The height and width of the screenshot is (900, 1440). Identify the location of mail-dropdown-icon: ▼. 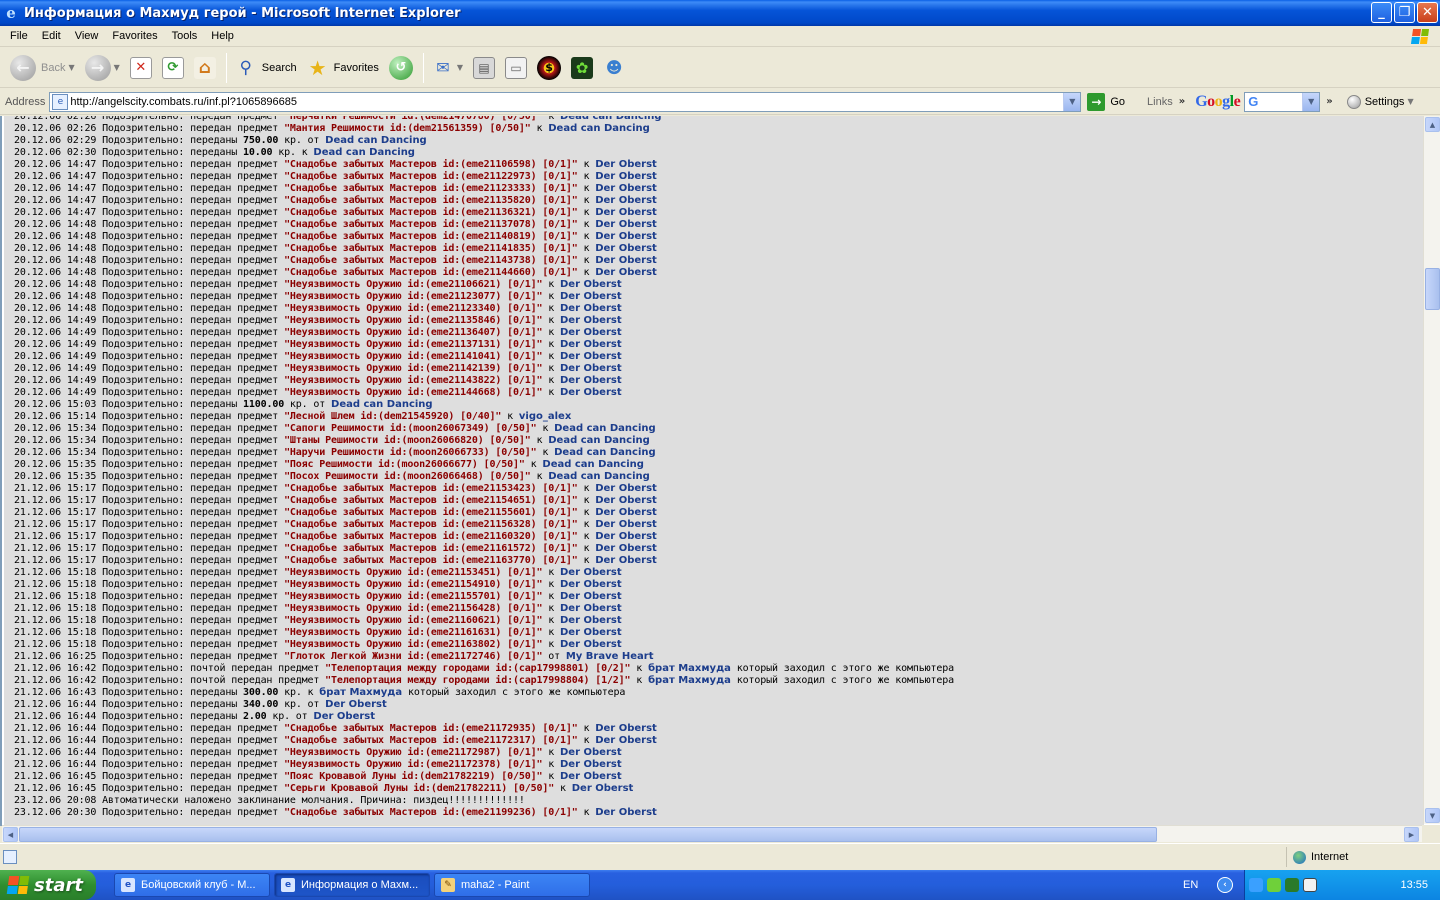
(460, 67).